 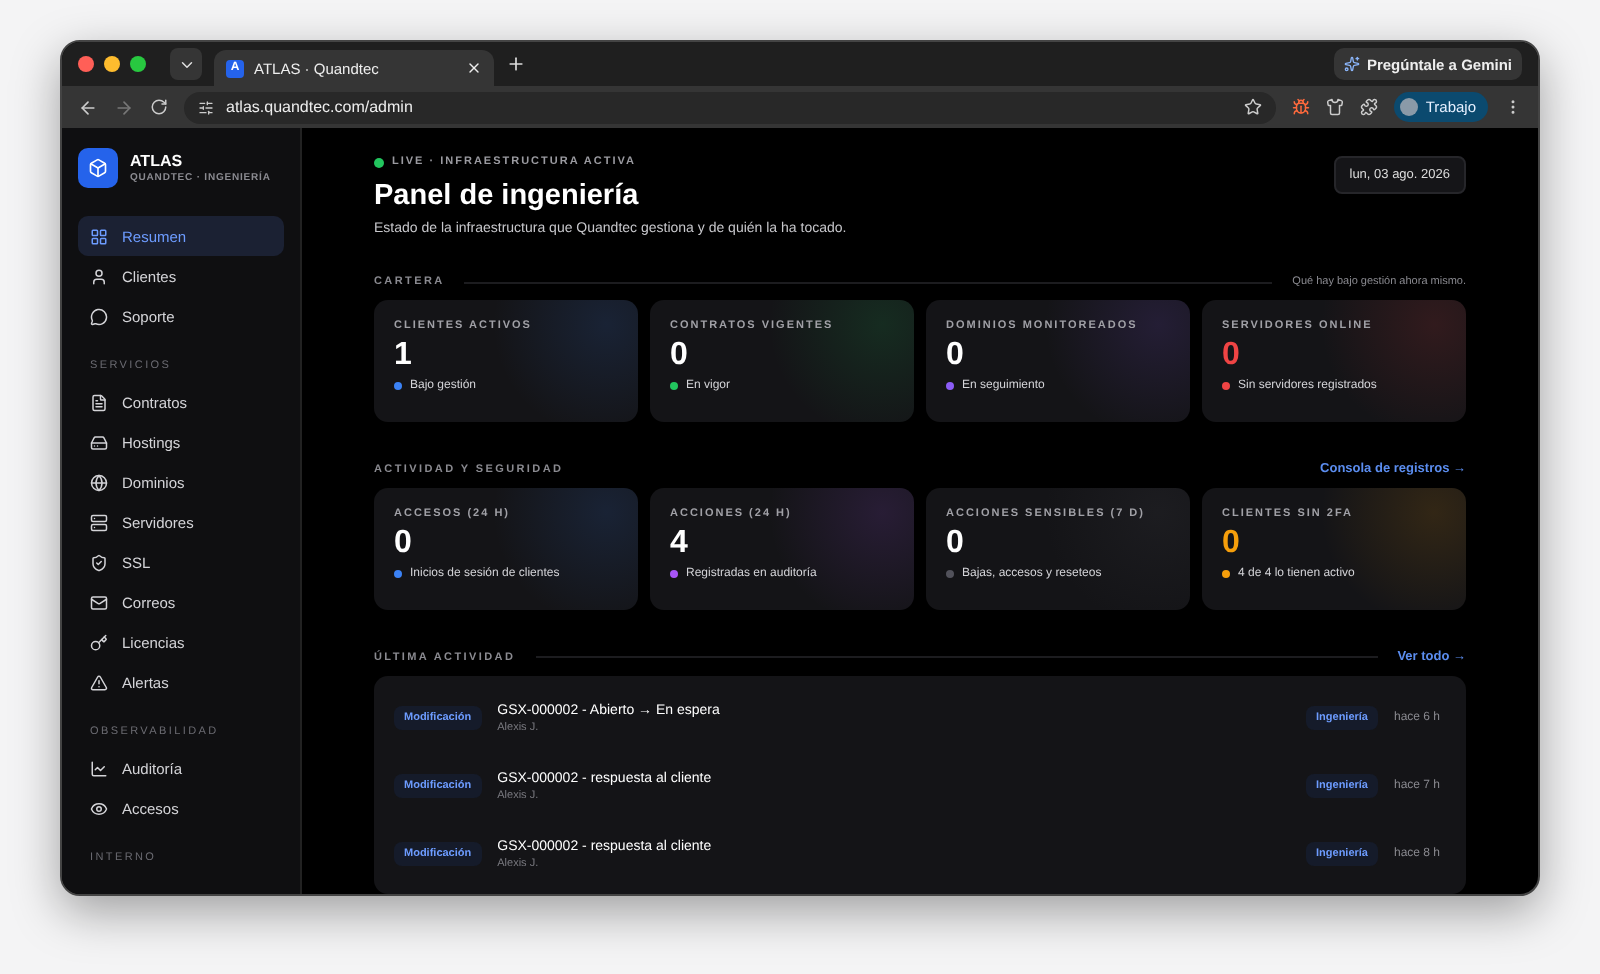 I want to click on stat-value: 1, so click(x=404, y=356).